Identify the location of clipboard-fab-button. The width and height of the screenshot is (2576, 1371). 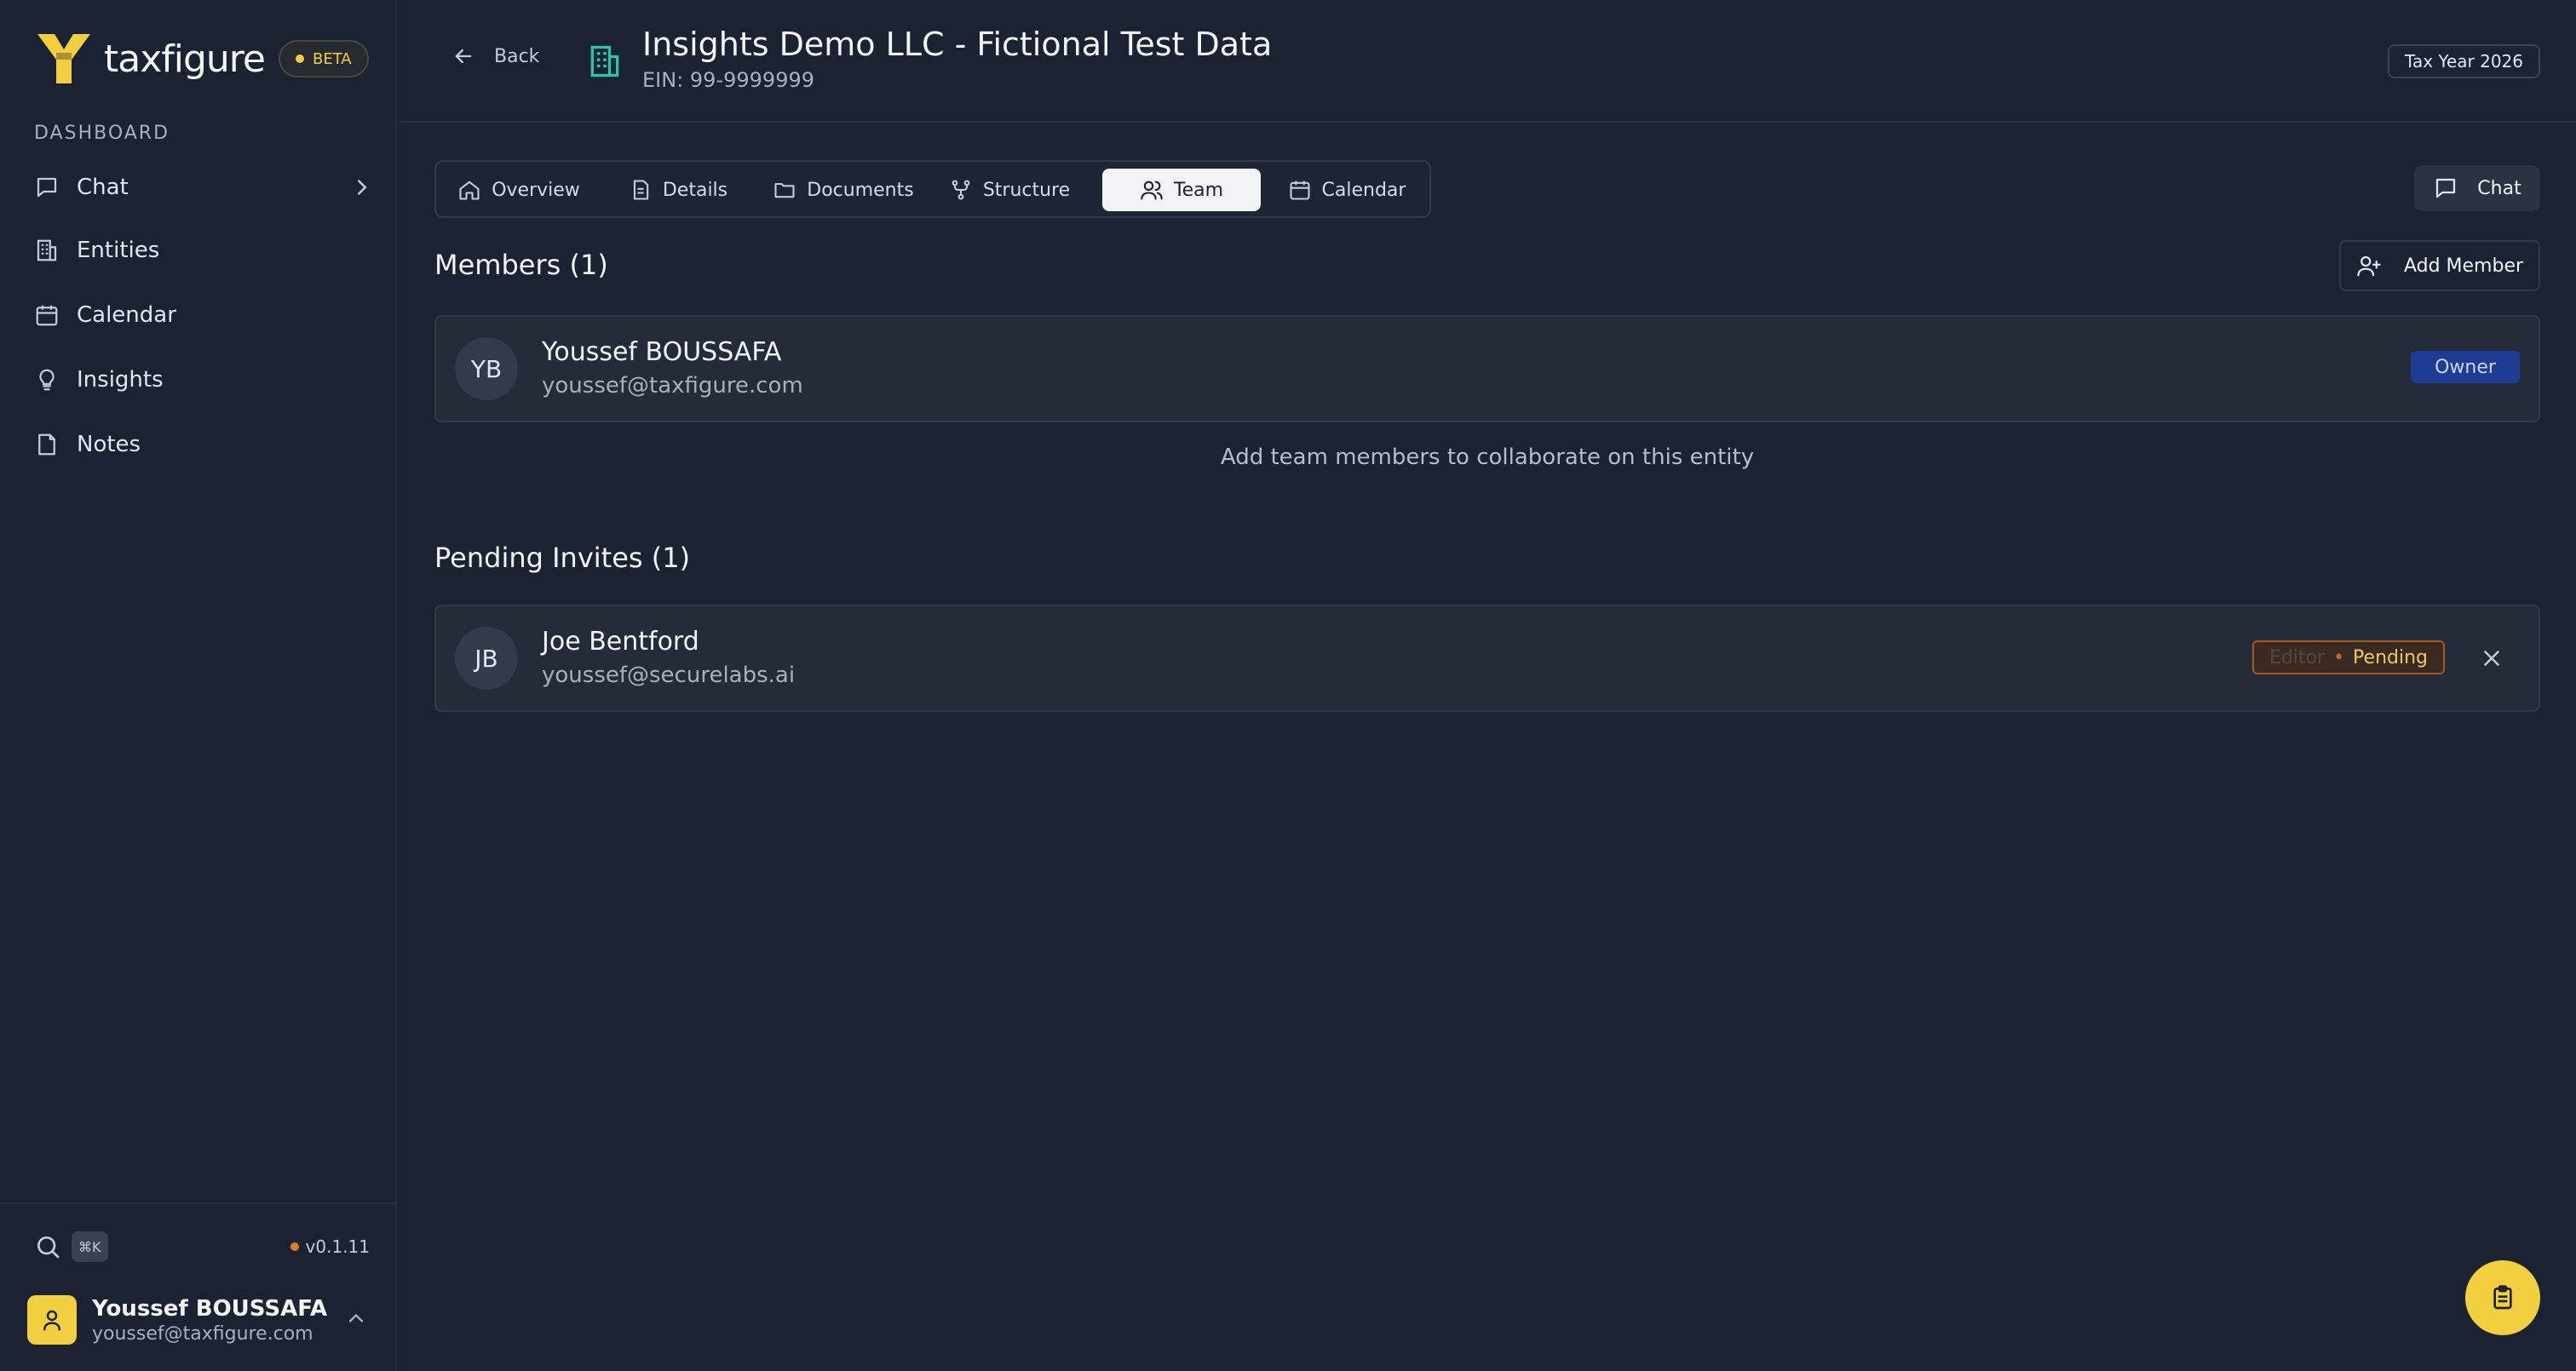
(2502, 1297).